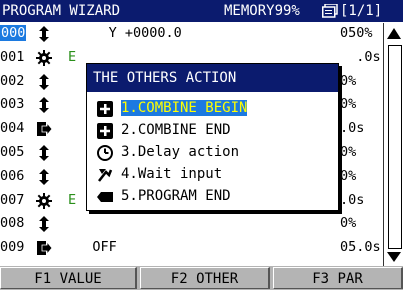  What do you see at coordinates (105, 153) in the screenshot?
I see `clock-icon` at bounding box center [105, 153].